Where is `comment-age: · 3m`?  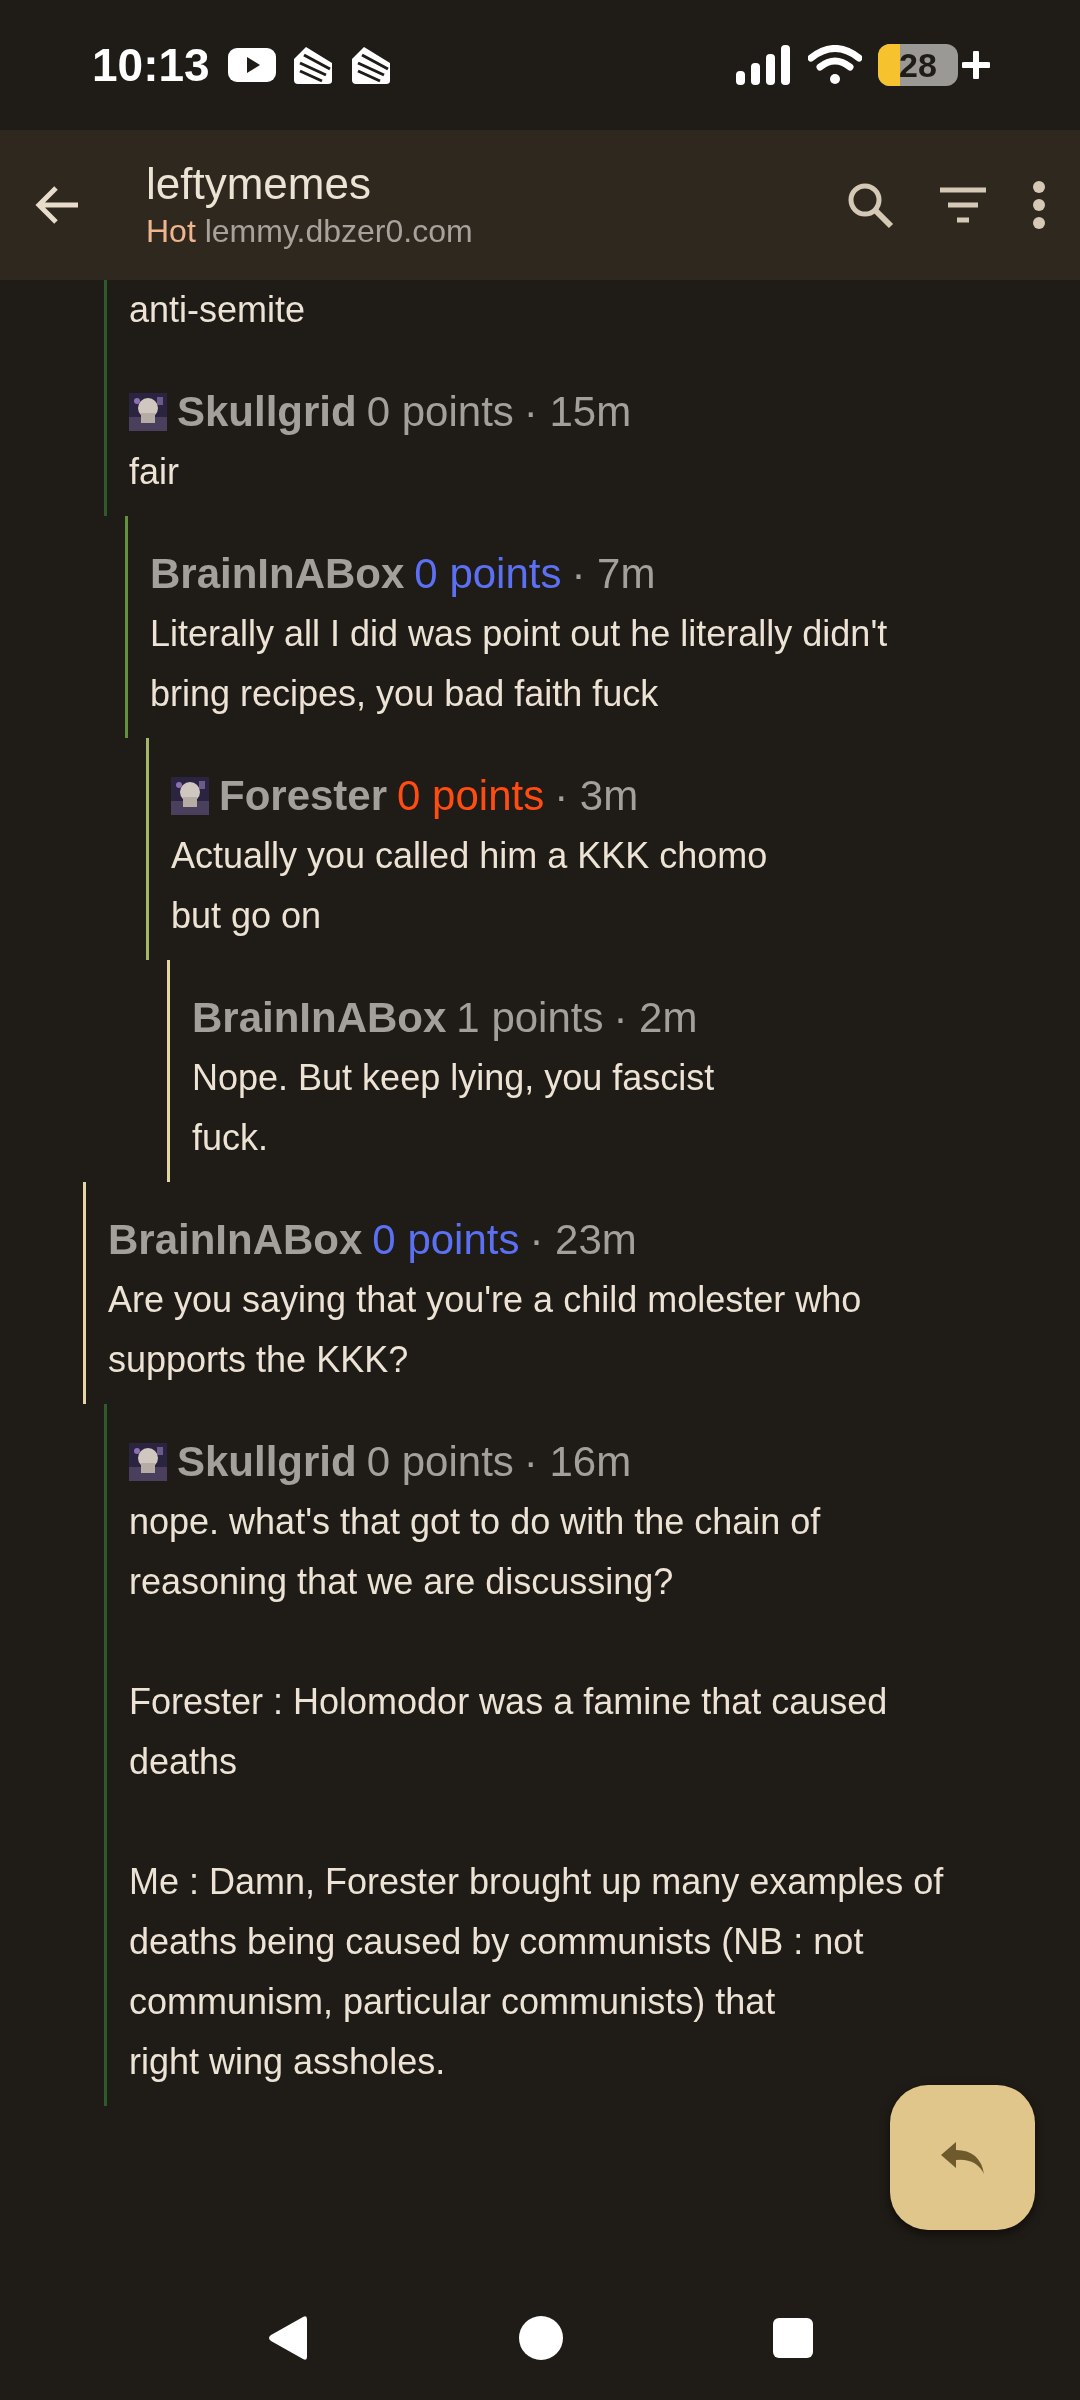
comment-age: · 3m is located at coordinates (596, 796).